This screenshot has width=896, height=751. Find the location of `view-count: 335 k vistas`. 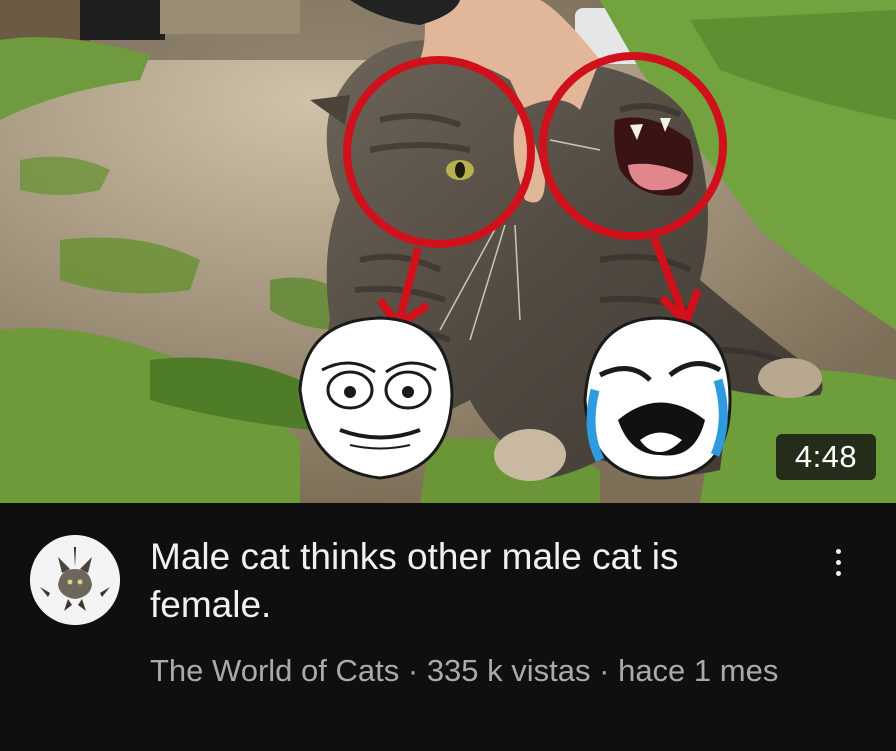

view-count: 335 k vistas is located at coordinates (508, 670).